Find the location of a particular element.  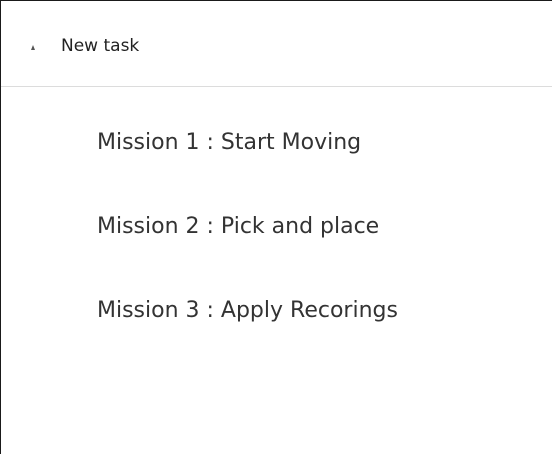

mission-item-1: Mission 1 : Start Moving is located at coordinates (229, 143).